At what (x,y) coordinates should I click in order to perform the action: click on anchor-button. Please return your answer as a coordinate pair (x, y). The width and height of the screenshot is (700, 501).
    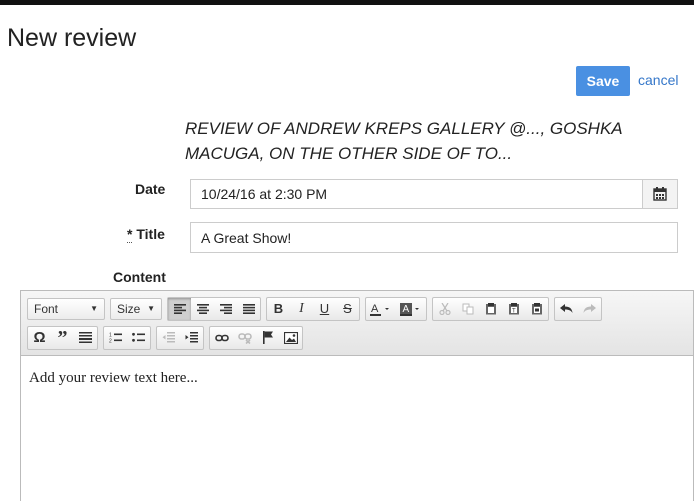
    Looking at the image, I should click on (267, 338).